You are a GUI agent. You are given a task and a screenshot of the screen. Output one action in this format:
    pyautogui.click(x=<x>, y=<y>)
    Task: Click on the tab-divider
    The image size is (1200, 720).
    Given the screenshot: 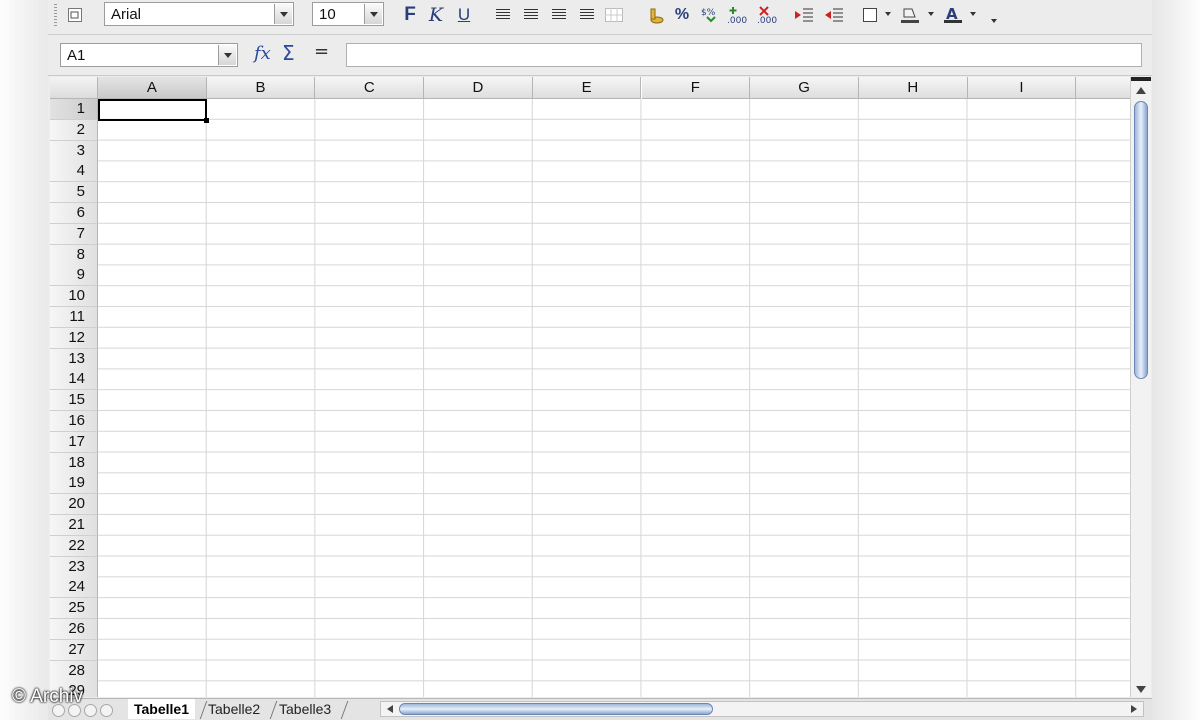 What is the action you would take?
    pyautogui.click(x=344, y=710)
    